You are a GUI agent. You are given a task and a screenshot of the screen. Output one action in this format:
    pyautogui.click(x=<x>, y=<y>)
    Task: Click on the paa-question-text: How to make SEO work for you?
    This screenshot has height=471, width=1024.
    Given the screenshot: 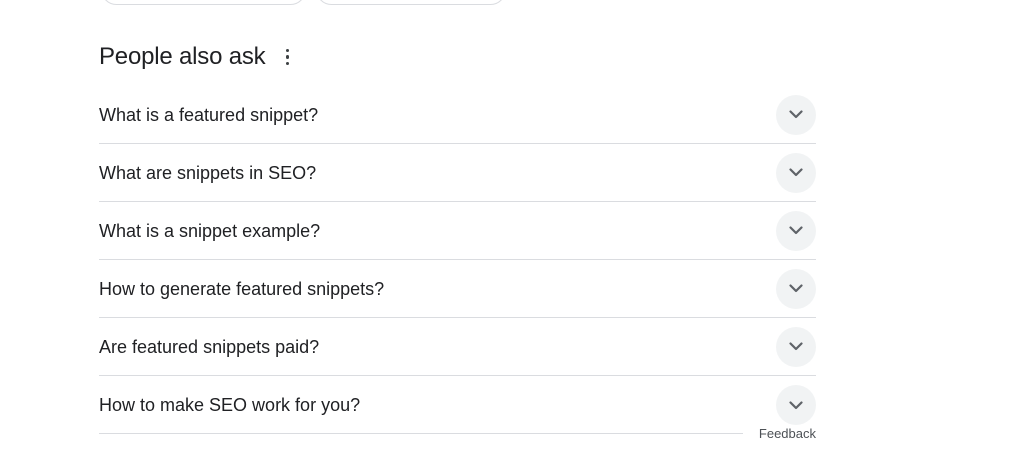 What is the action you would take?
    pyautogui.click(x=230, y=405)
    